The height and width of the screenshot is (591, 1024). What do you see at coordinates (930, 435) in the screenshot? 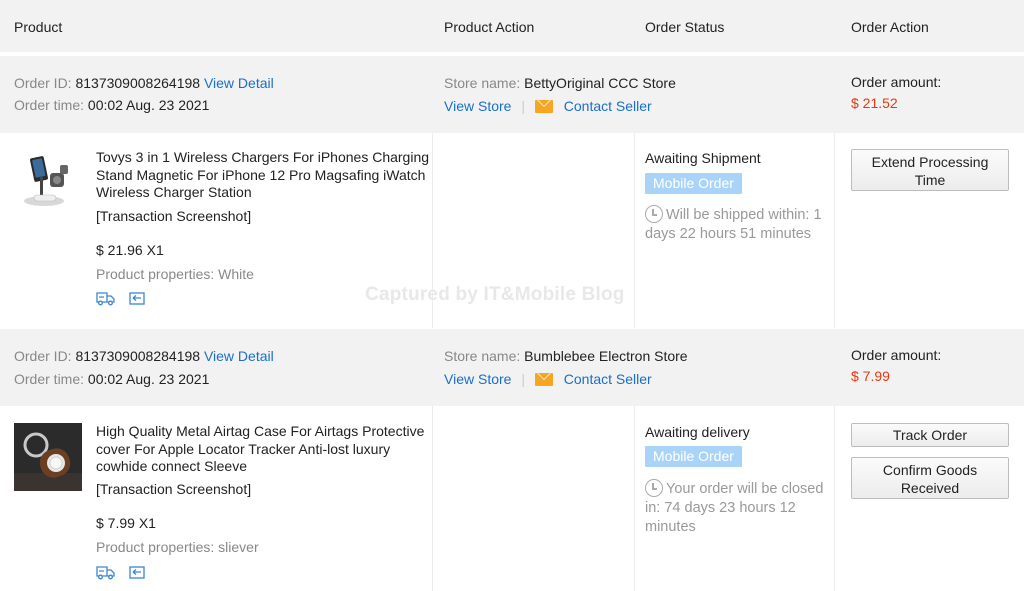
I see `track-order-button: Track Order` at bounding box center [930, 435].